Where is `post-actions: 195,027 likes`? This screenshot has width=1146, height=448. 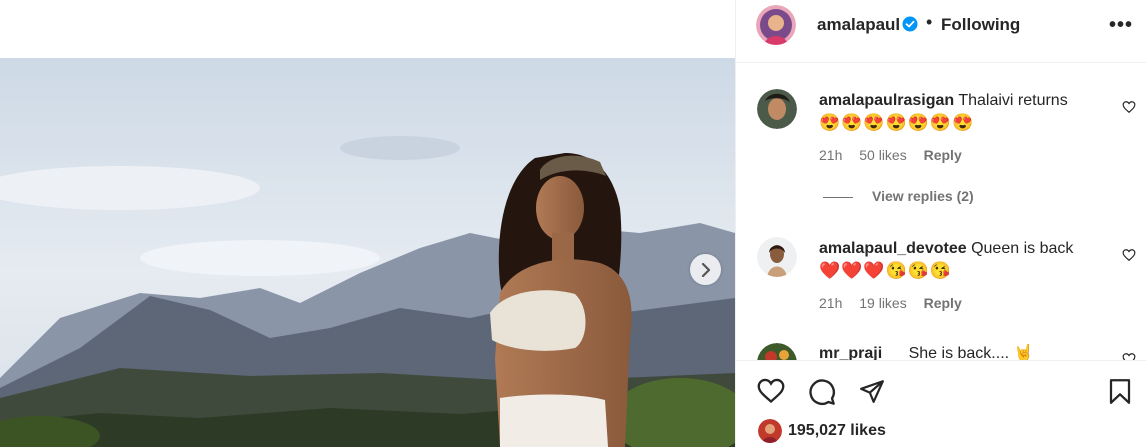
post-actions: 195,027 likes is located at coordinates (941, 404).